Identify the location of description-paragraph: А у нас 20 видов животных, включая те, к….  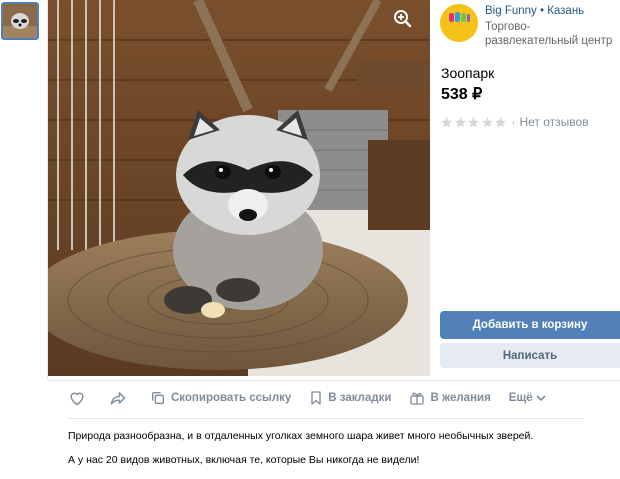
(244, 460).